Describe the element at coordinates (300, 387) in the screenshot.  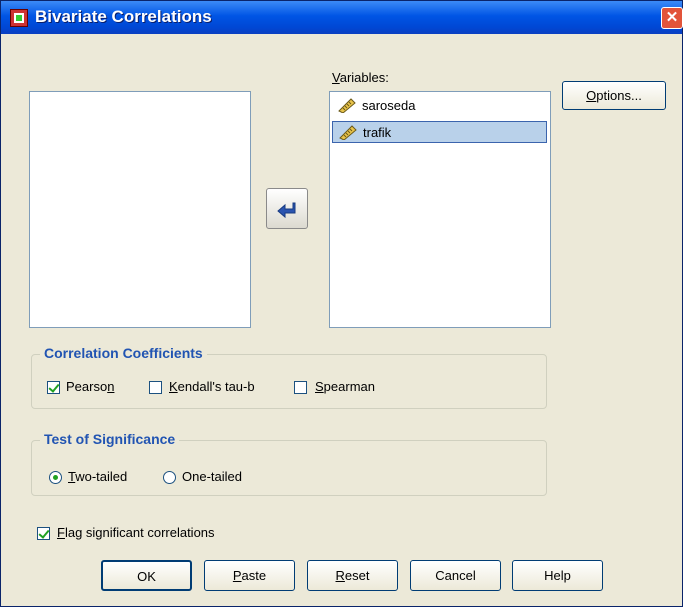
I see `spearman-checkbox` at that location.